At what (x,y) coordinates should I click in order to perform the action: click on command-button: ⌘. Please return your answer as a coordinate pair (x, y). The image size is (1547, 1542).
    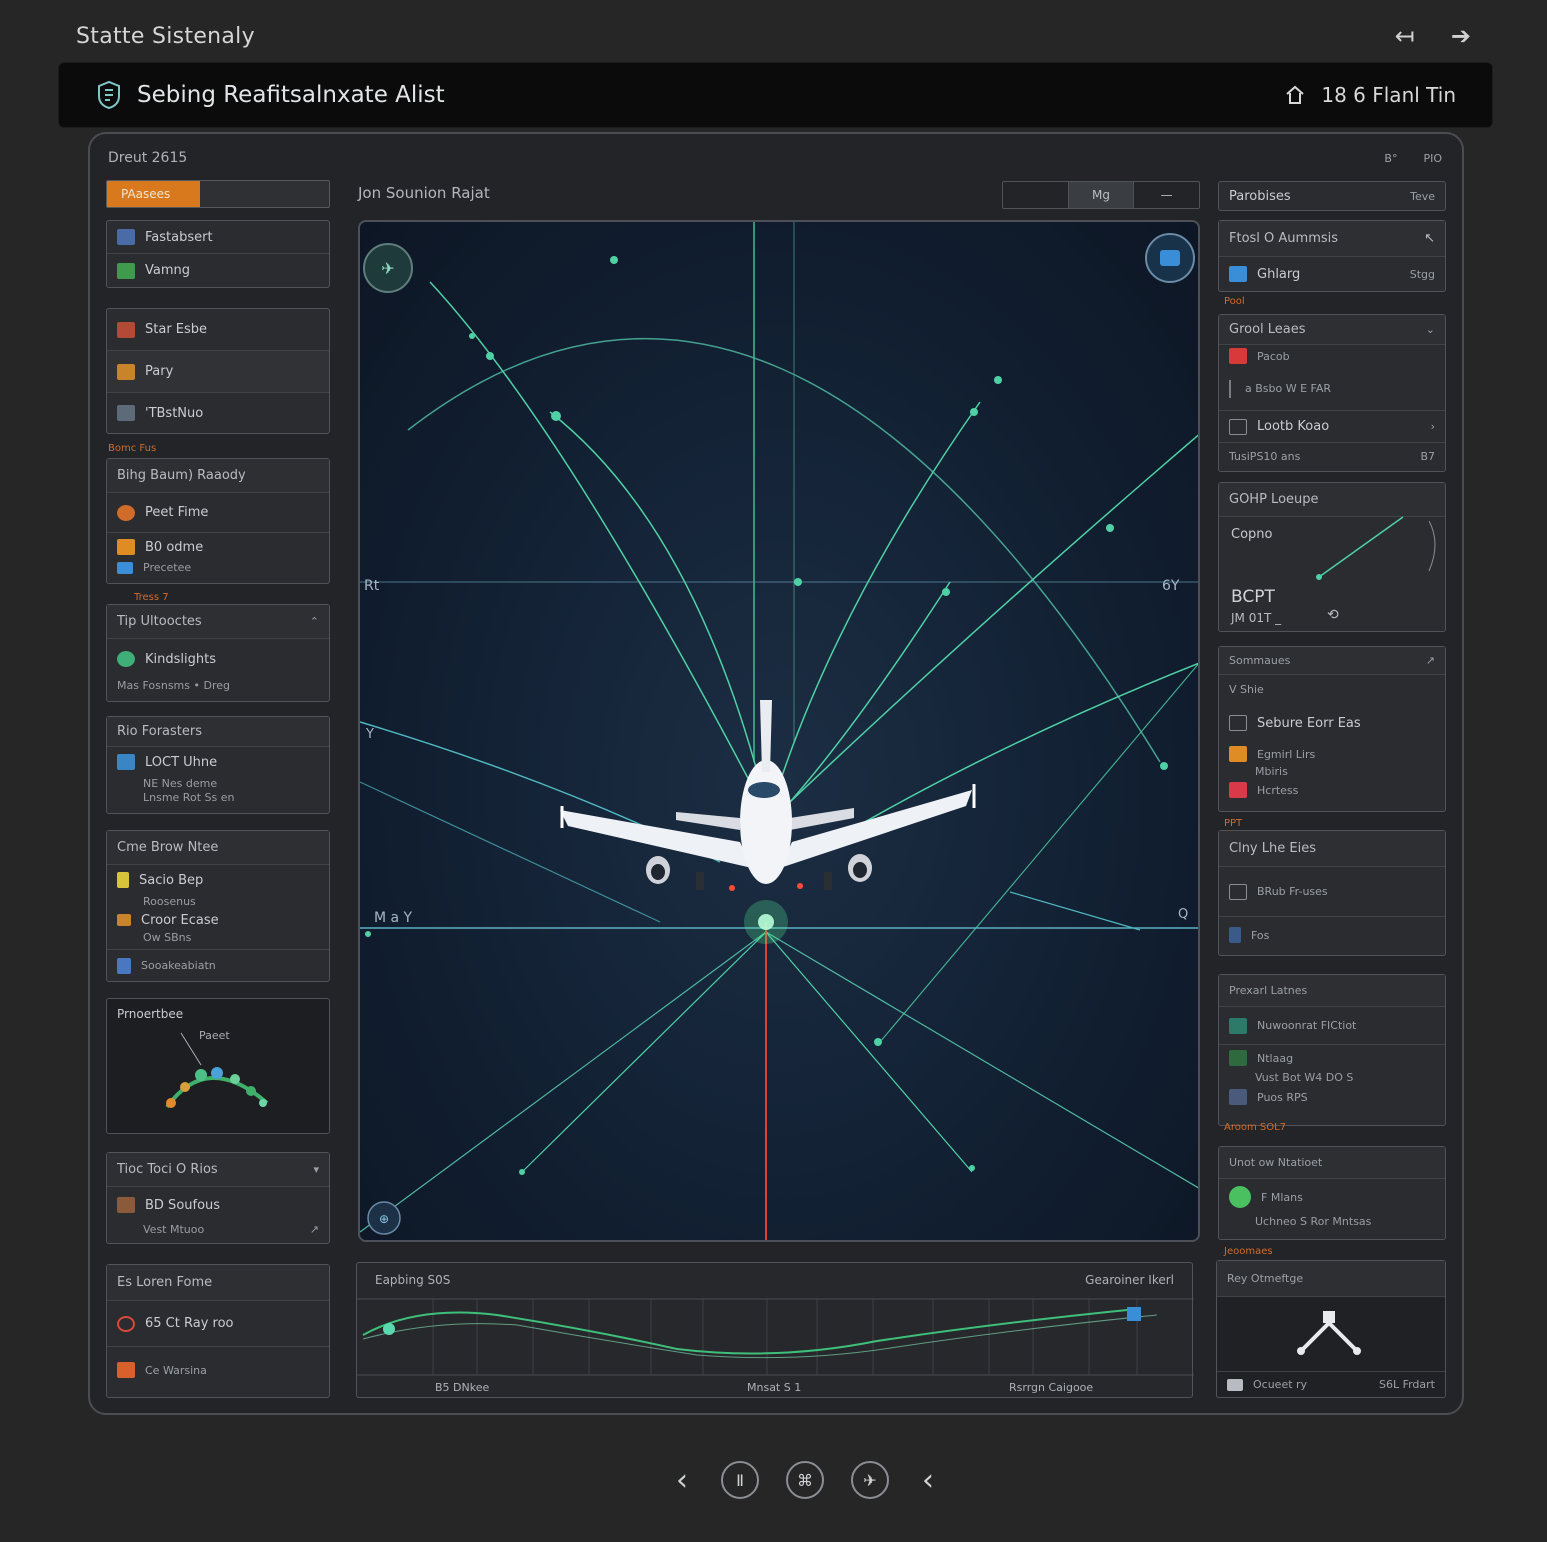
    Looking at the image, I should click on (805, 1480).